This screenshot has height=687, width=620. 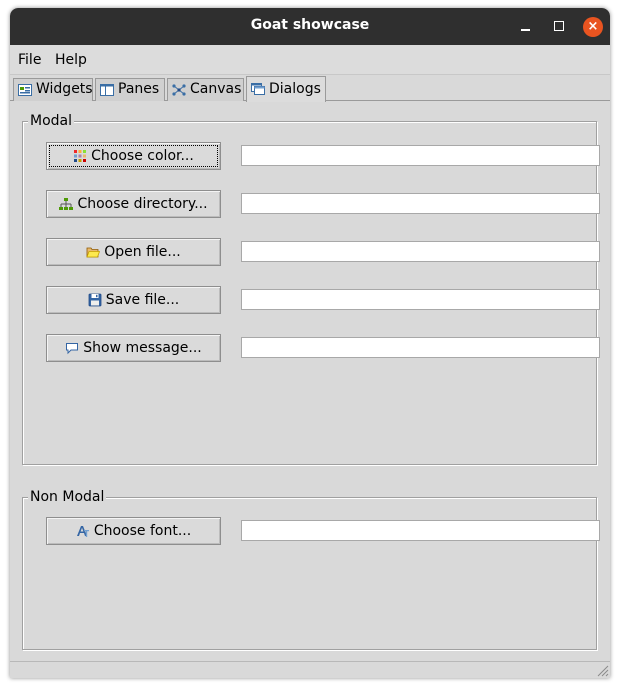 What do you see at coordinates (64, 89) in the screenshot?
I see `tab-label: Widgets` at bounding box center [64, 89].